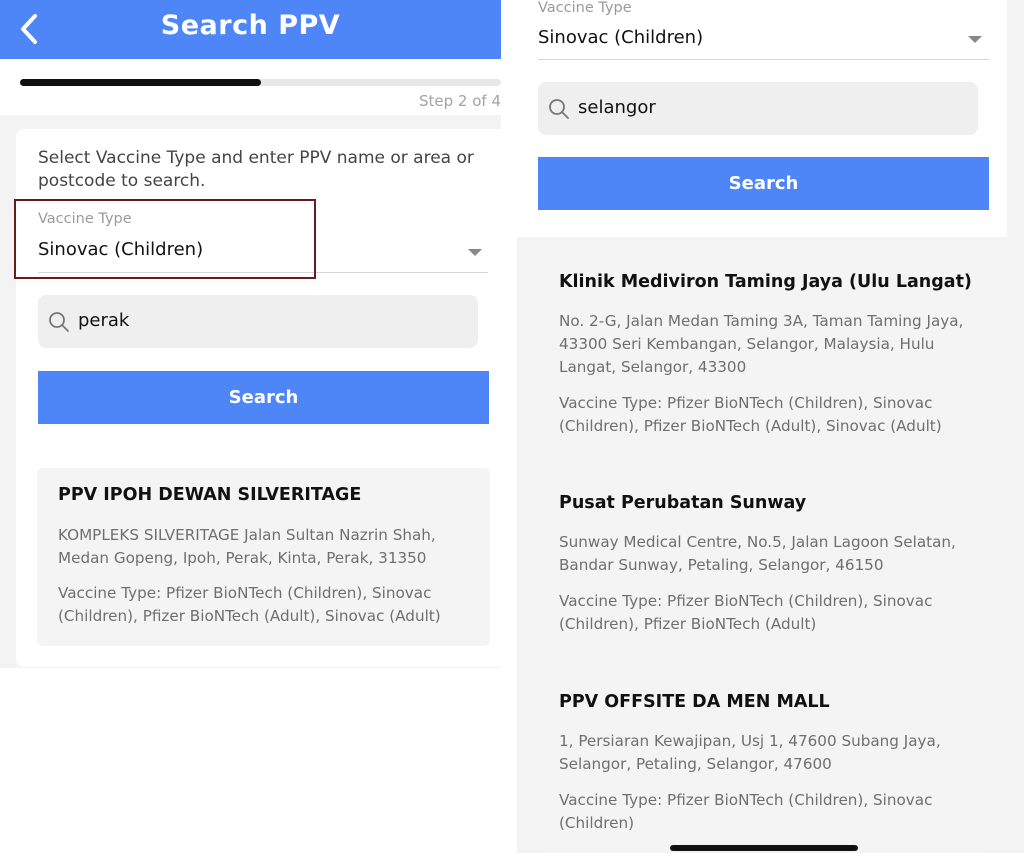  Describe the element at coordinates (763, 59) in the screenshot. I see `select-underline` at that location.